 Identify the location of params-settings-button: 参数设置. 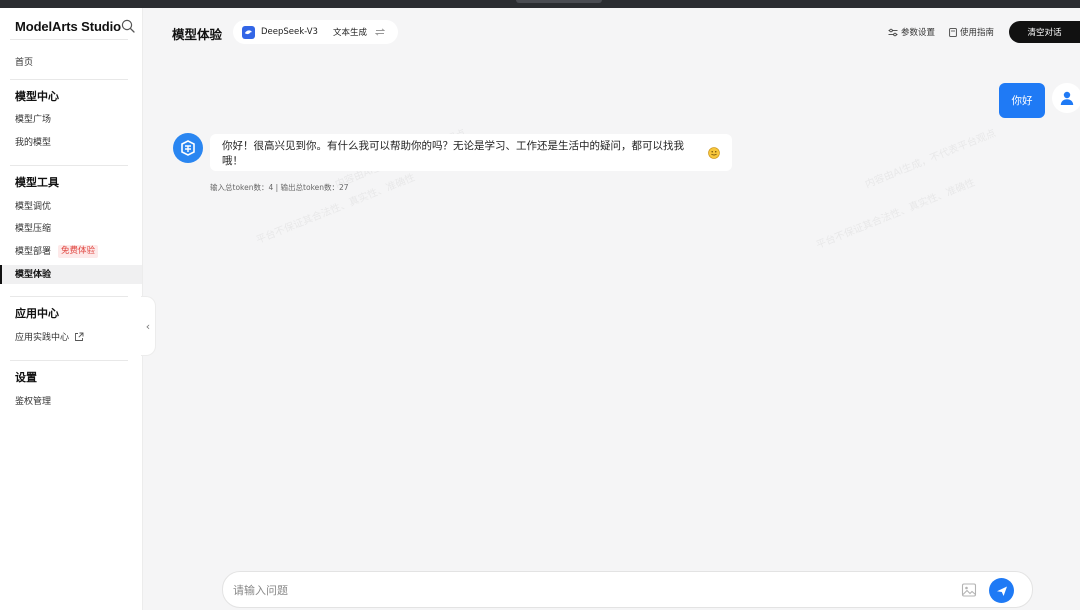
(911, 32).